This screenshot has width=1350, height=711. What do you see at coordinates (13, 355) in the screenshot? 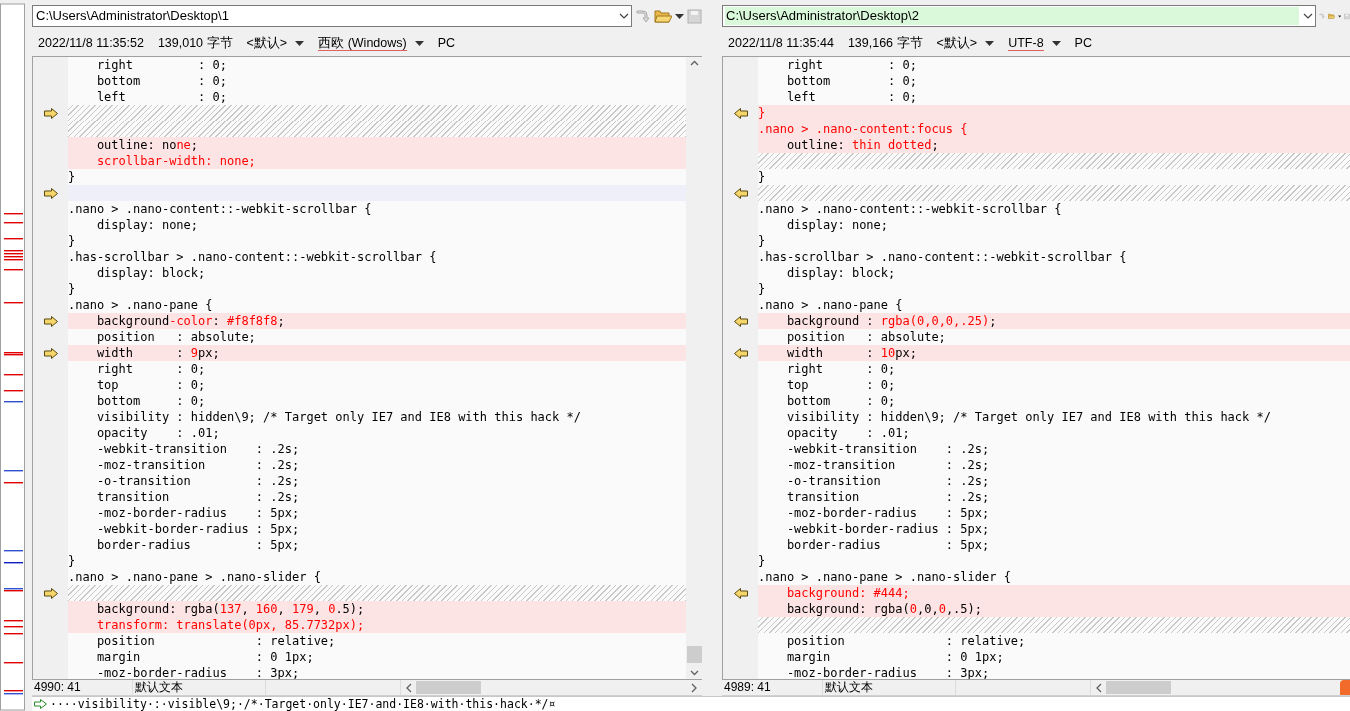
I see `diff-map-drawing` at bounding box center [13, 355].